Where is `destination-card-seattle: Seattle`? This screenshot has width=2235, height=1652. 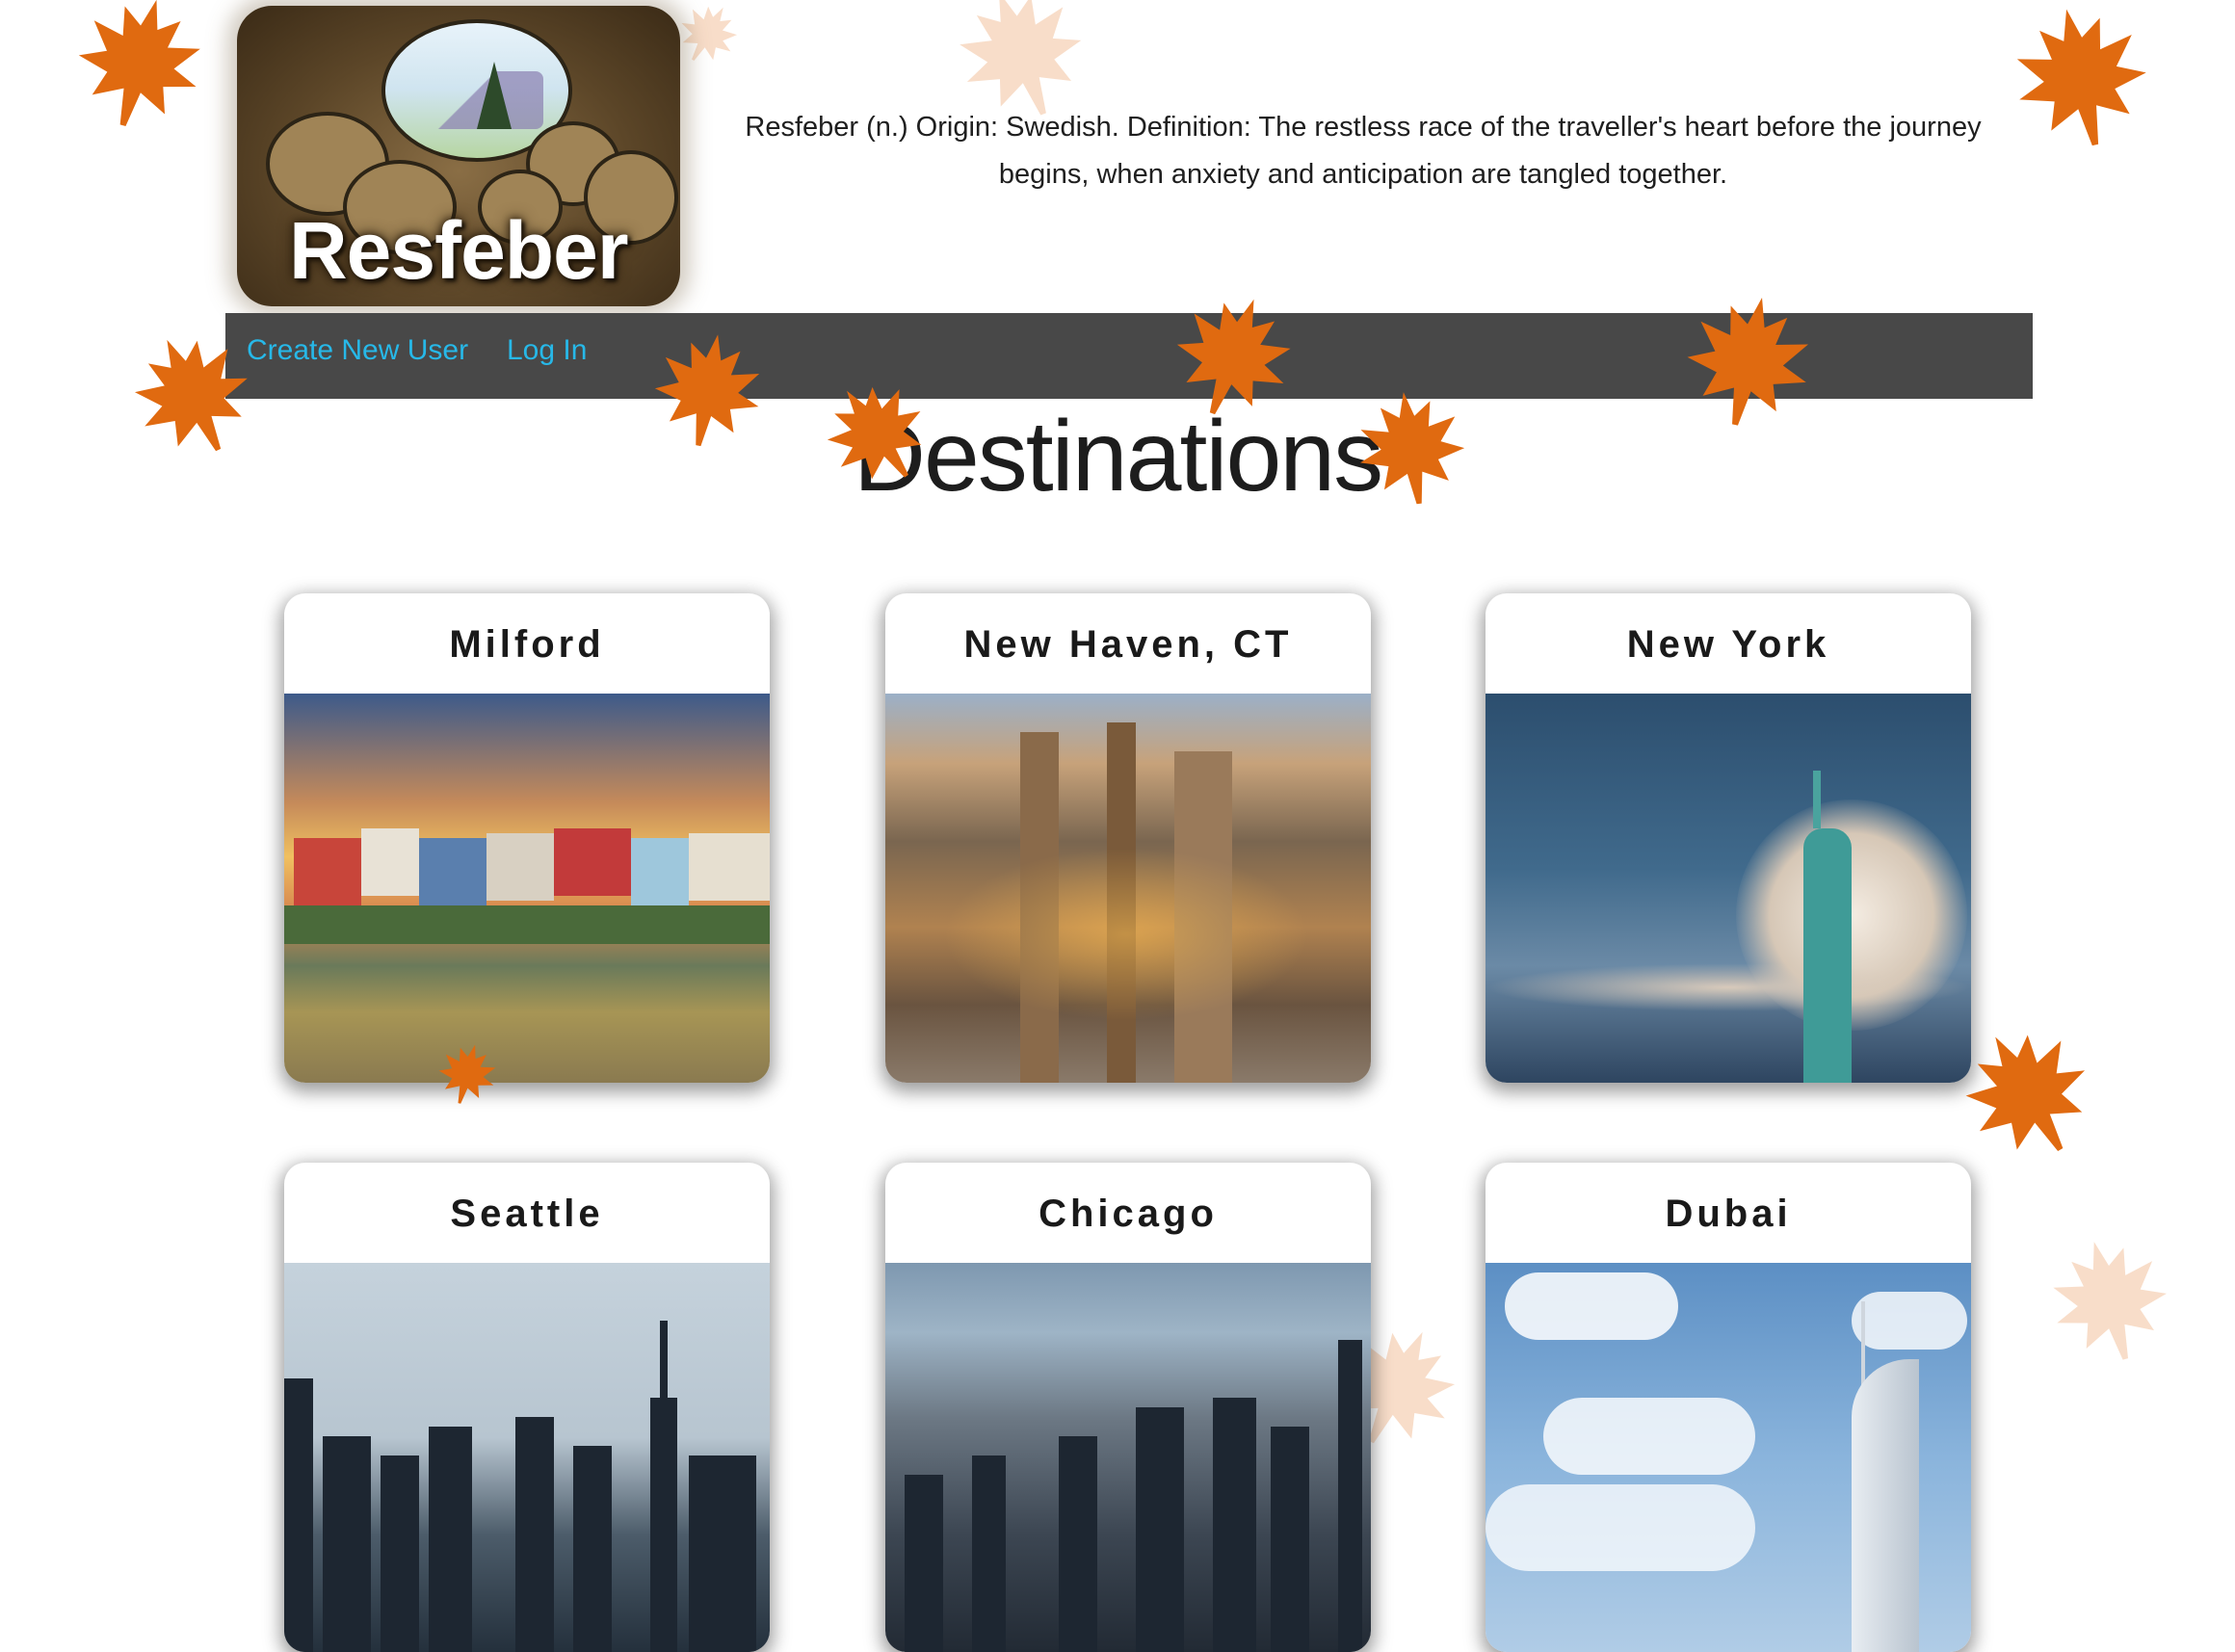 destination-card-seattle: Seattle is located at coordinates (527, 1407).